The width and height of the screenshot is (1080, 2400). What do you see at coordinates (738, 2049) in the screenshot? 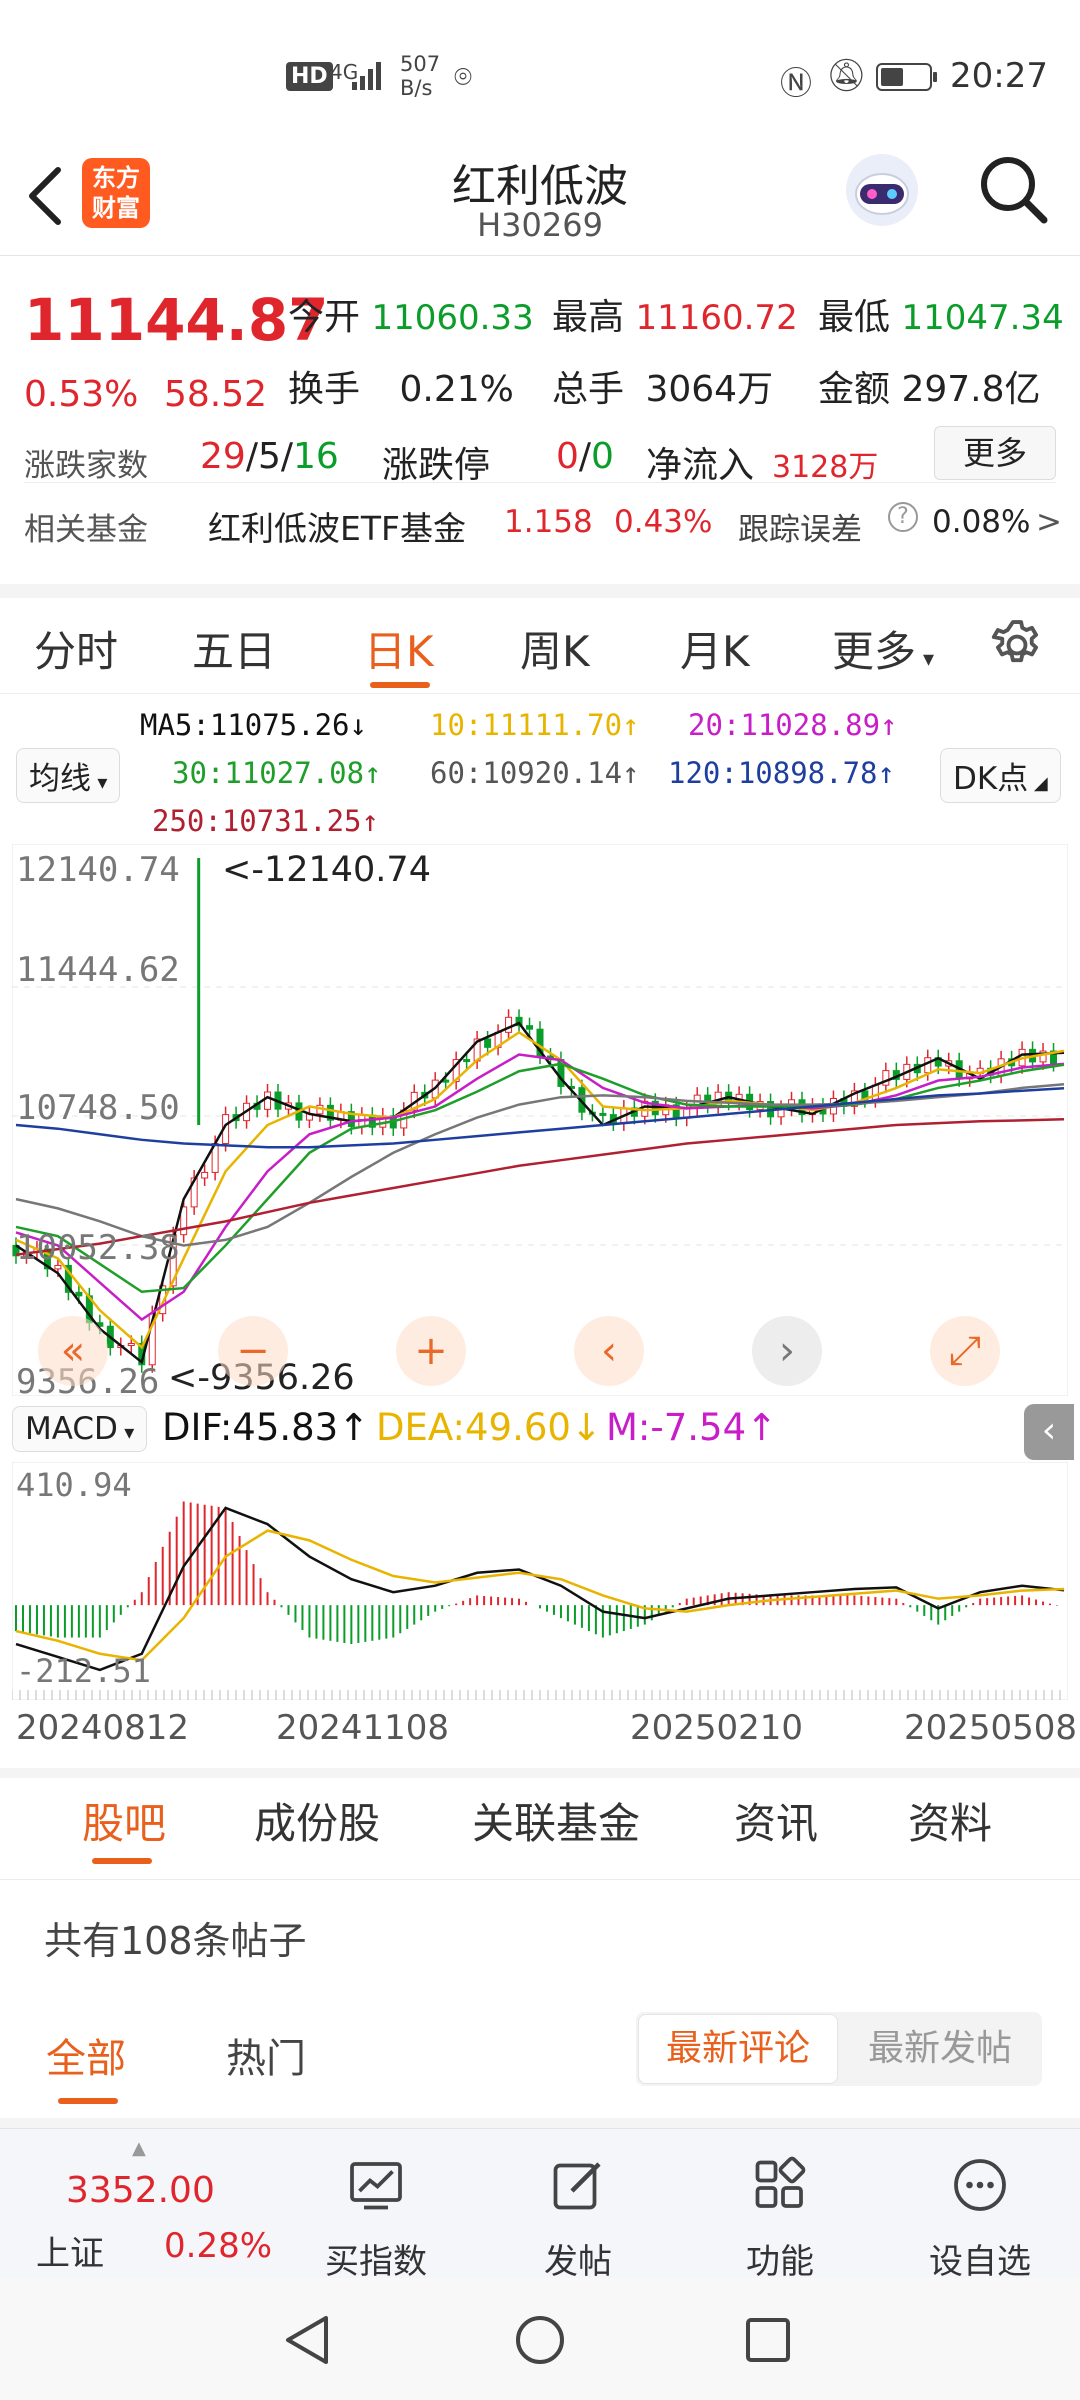
I see `sort-latest-comment: 最新评论` at bounding box center [738, 2049].